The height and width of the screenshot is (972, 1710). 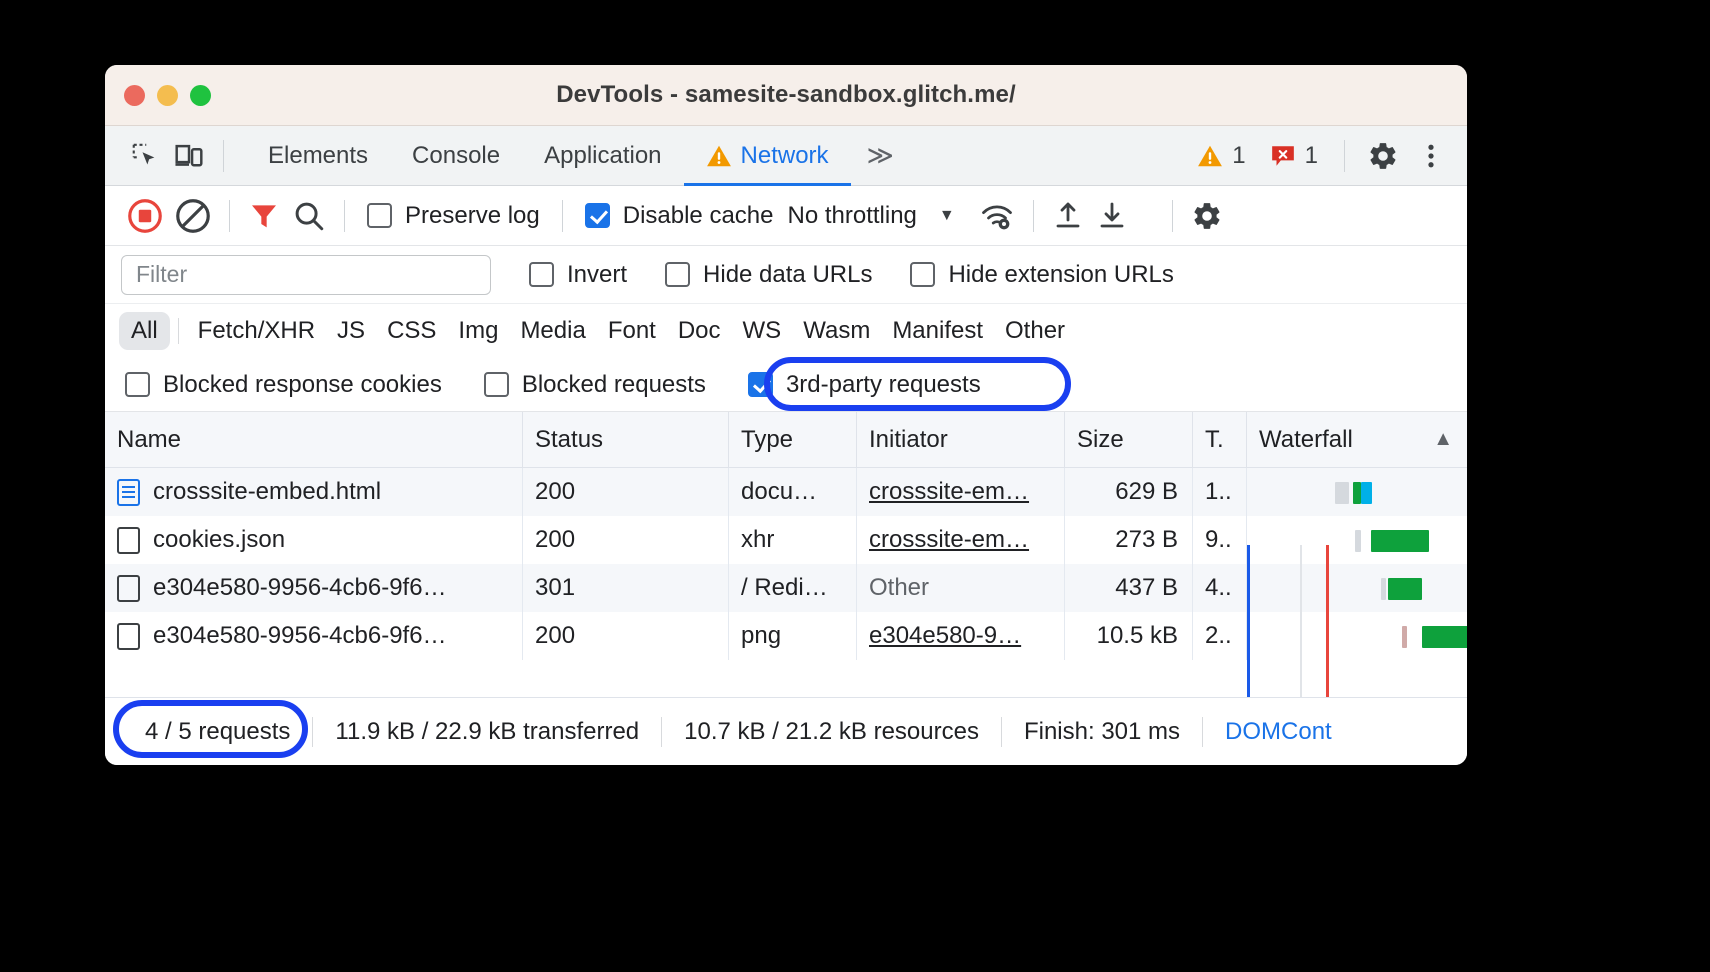 I want to click on tab-application-label: Application, so click(x=603, y=155).